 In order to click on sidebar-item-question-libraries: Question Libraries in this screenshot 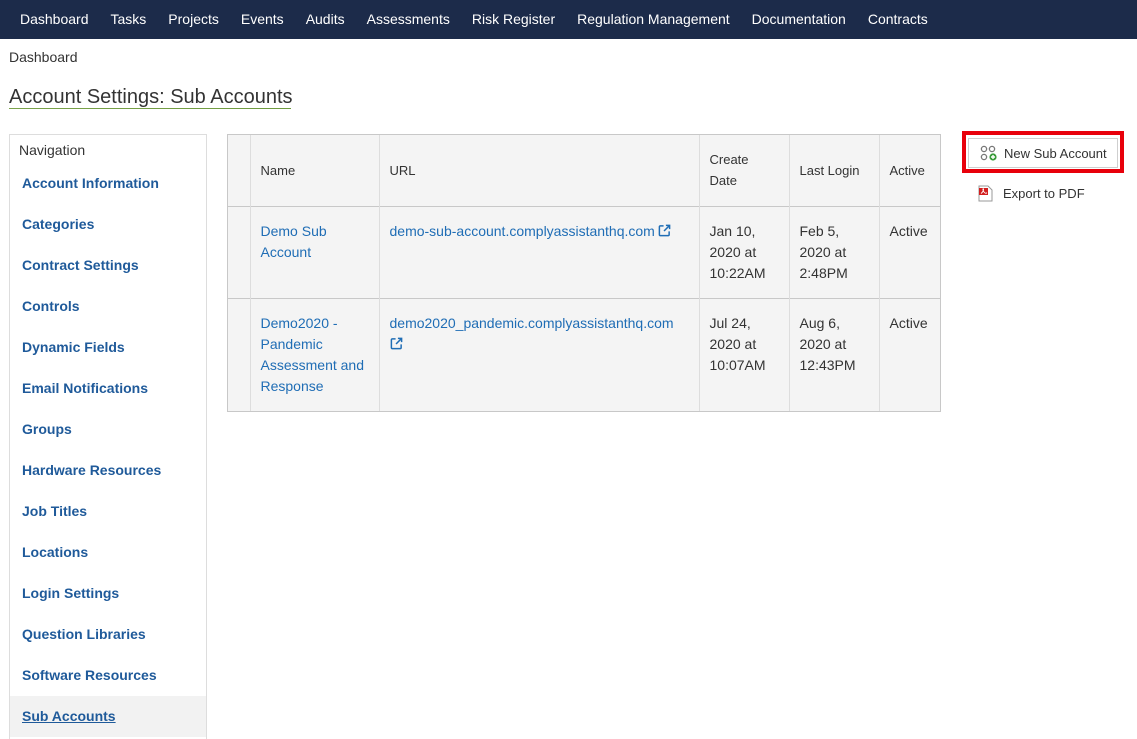, I will do `click(108, 634)`.